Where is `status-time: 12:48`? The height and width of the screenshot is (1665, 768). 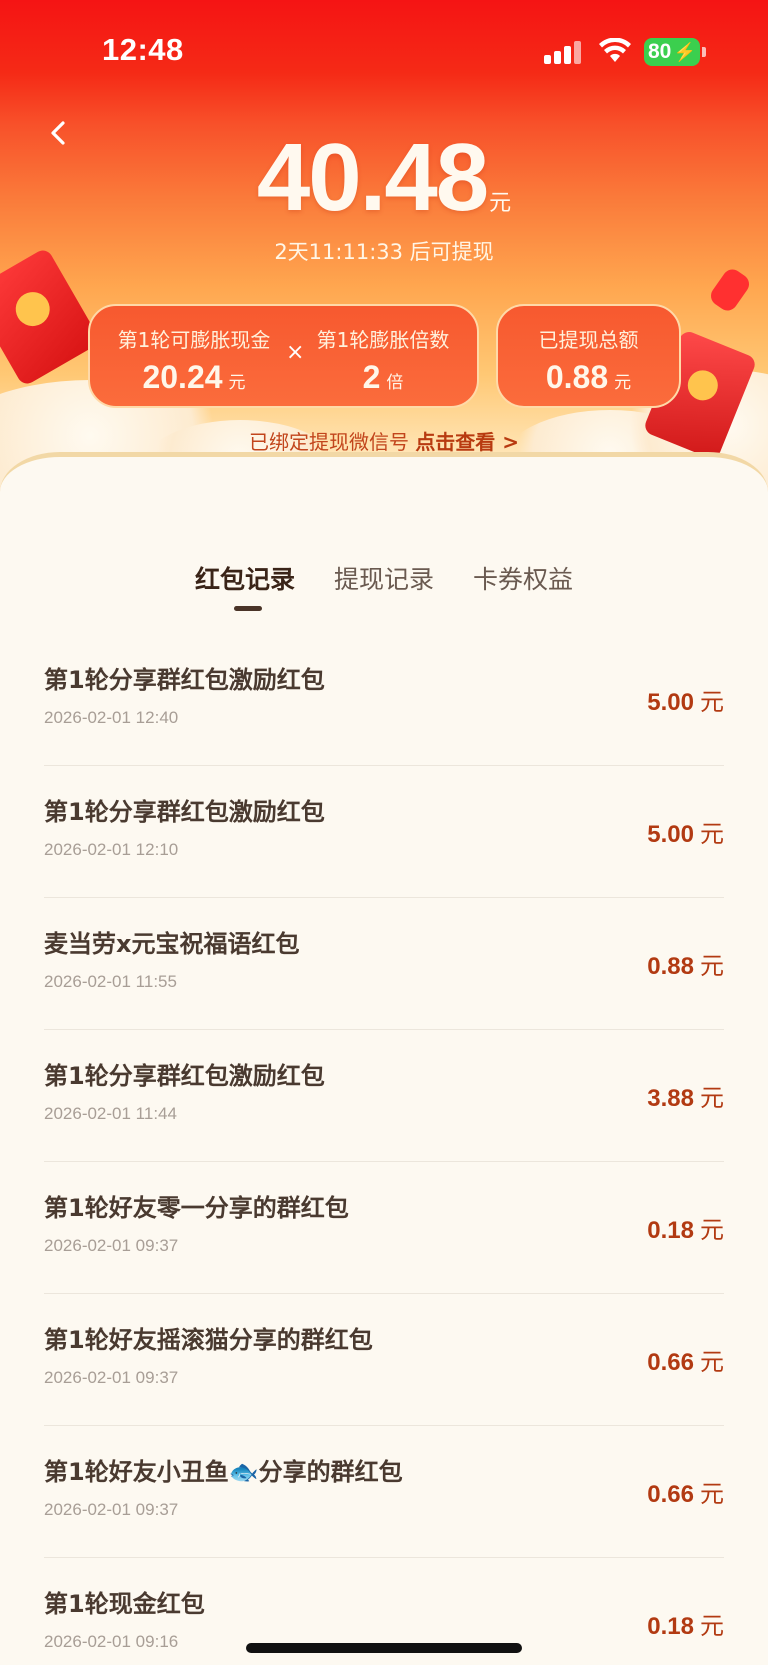 status-time: 12:48 is located at coordinates (143, 49).